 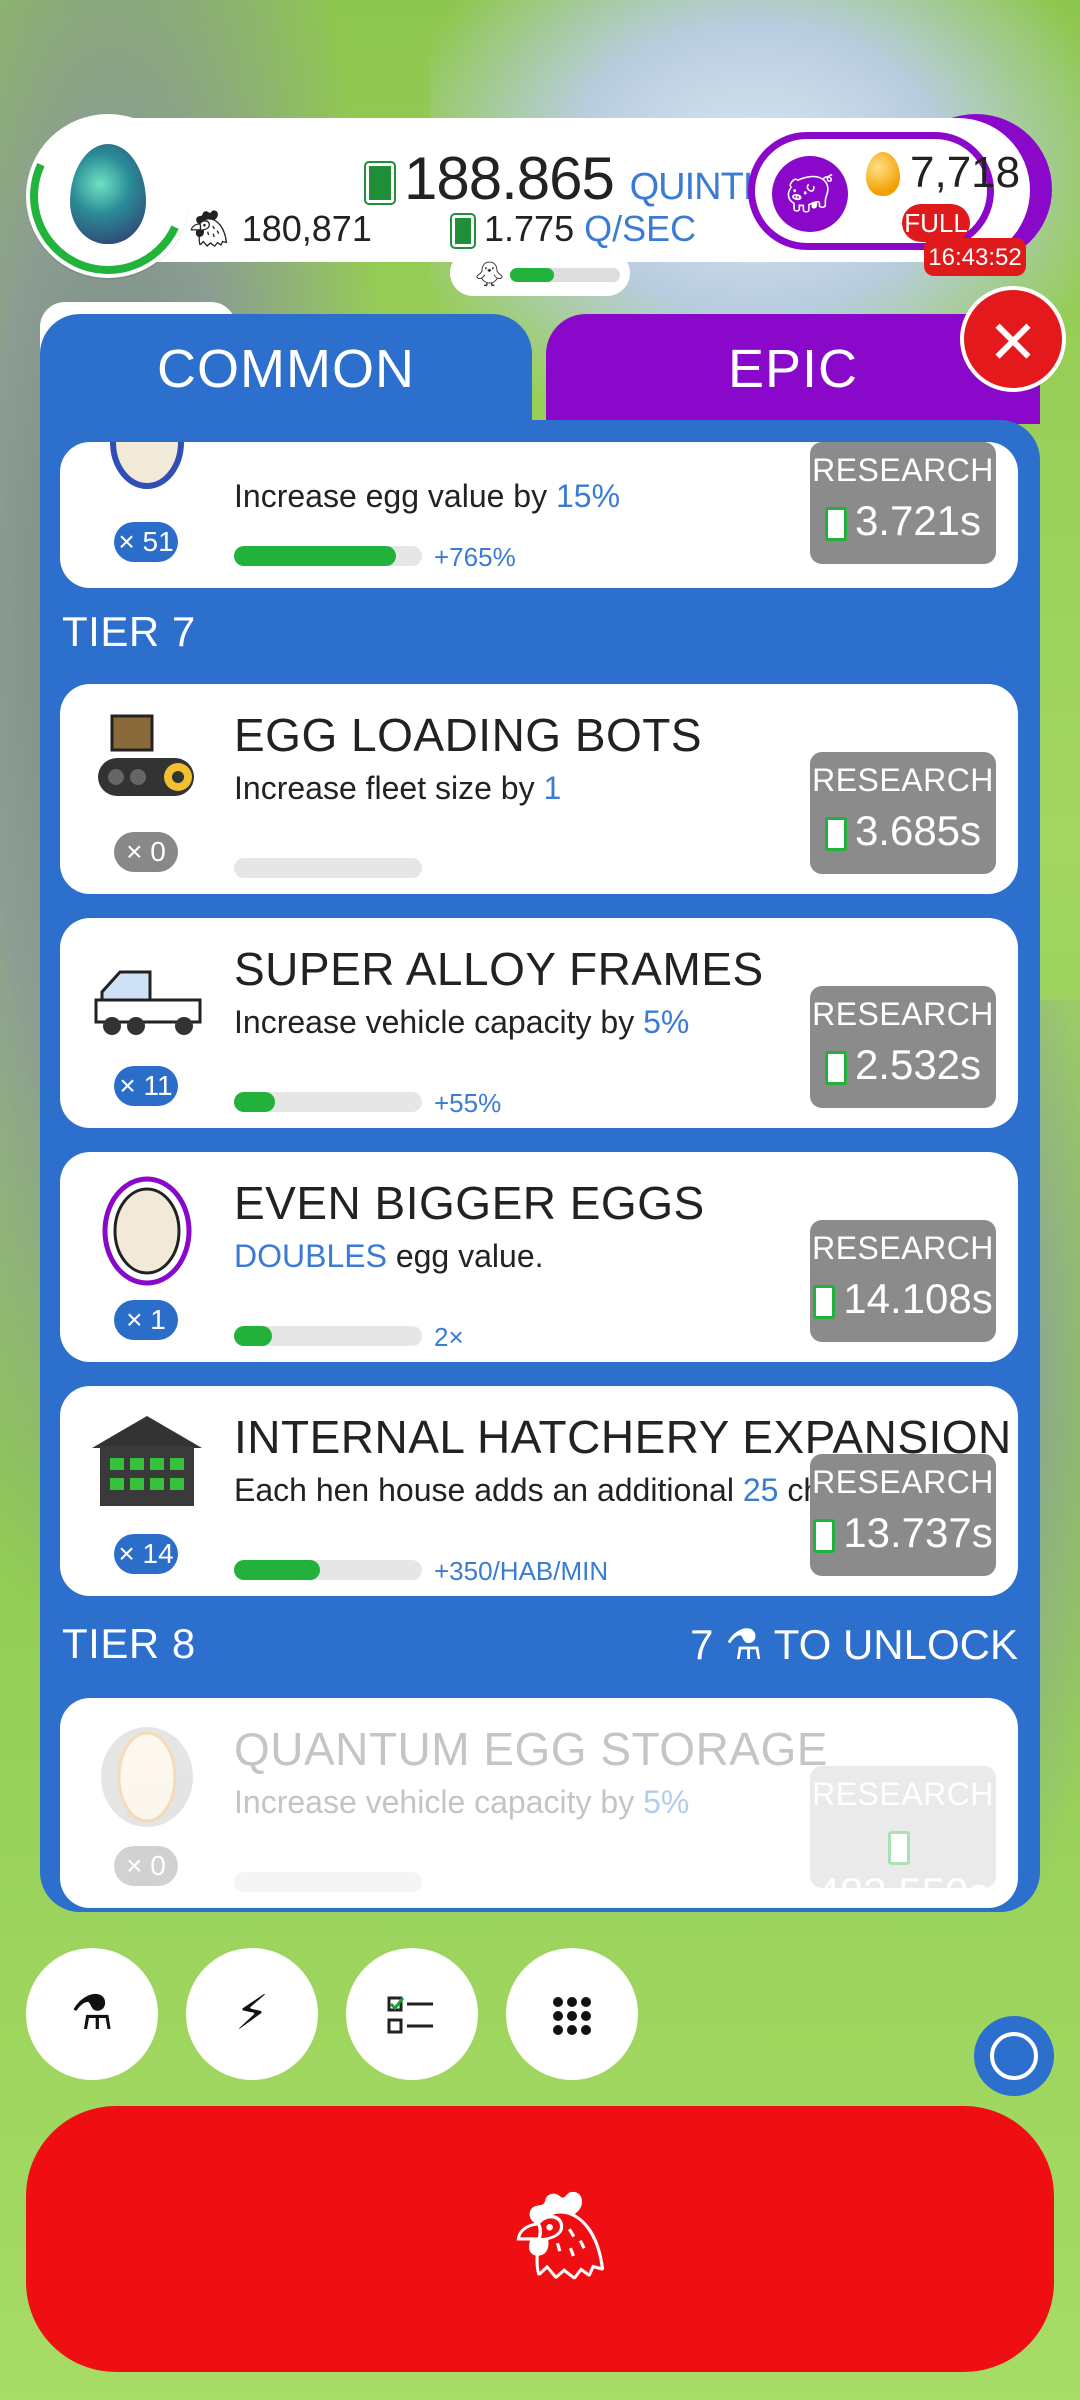 What do you see at coordinates (1013, 339) in the screenshot?
I see `close-button: ✕` at bounding box center [1013, 339].